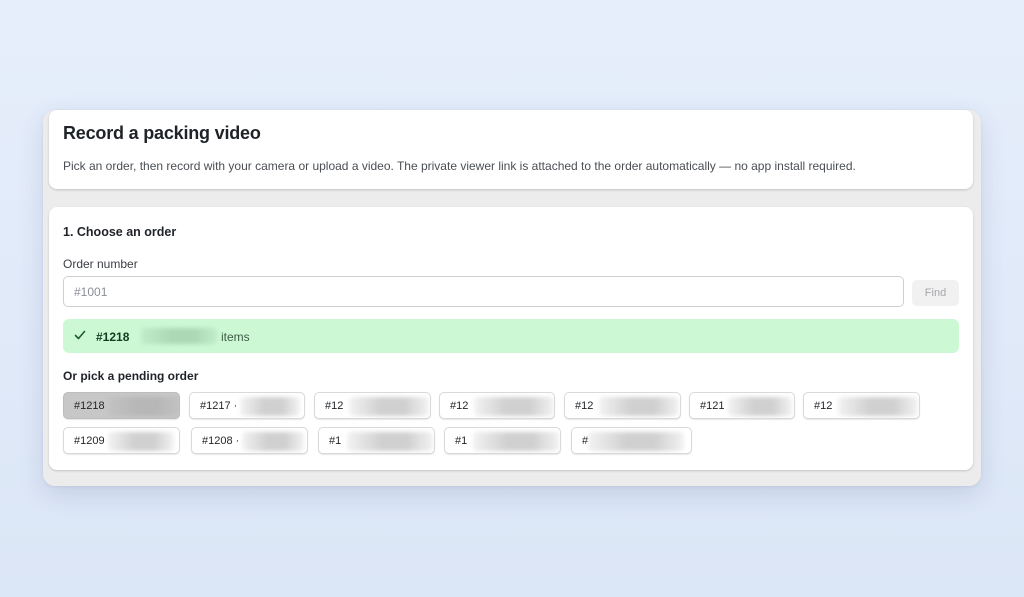  I want to click on selected-order-banner: #1218 items, so click(511, 336).